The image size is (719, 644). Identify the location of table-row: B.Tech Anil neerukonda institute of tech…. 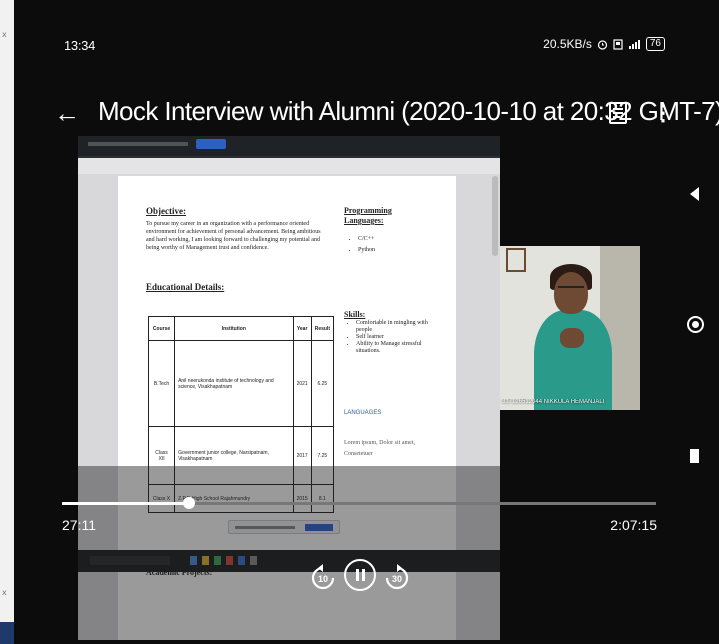
(241, 383).